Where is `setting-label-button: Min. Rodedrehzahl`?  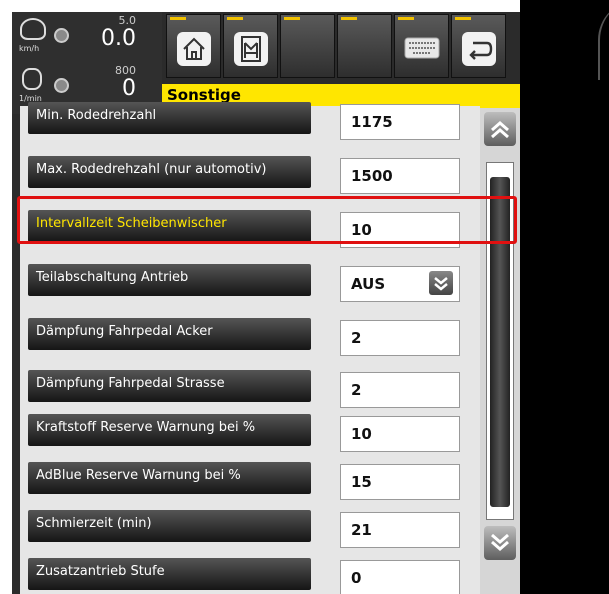 setting-label-button: Min. Rodedrehzahl is located at coordinates (169, 118).